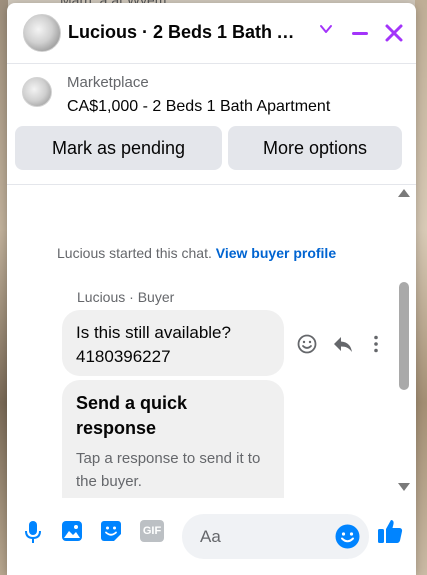  I want to click on minimize-icon, so click(360, 33).